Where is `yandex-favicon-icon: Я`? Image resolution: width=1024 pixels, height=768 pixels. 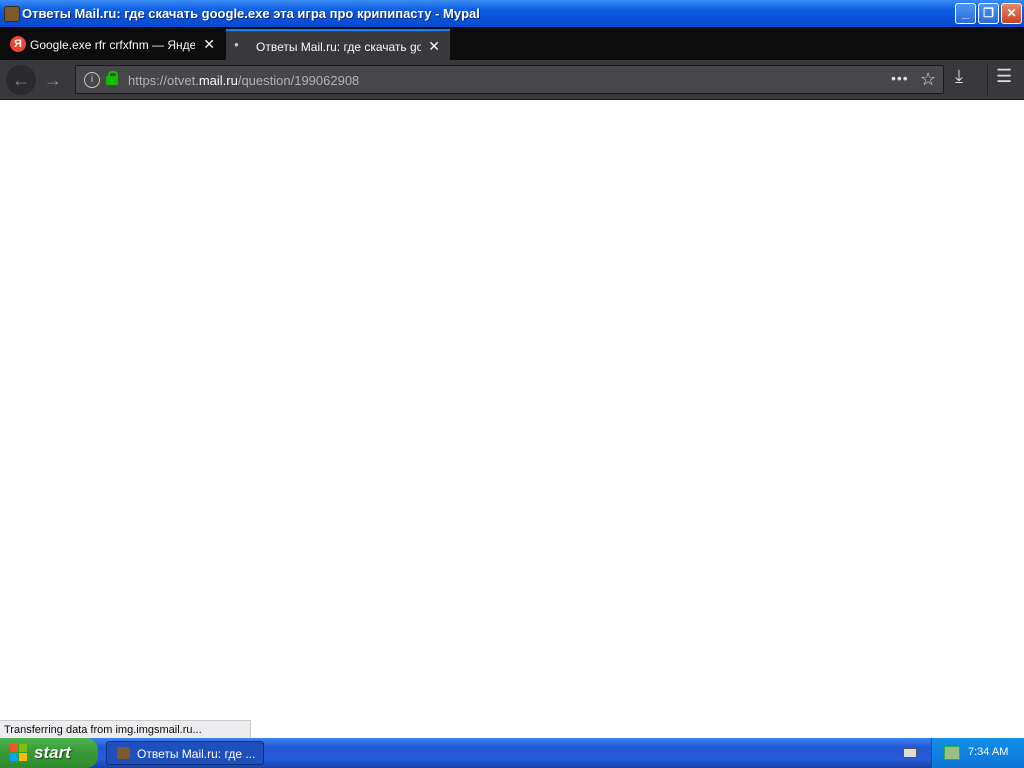
yandex-favicon-icon: Я is located at coordinates (18, 44).